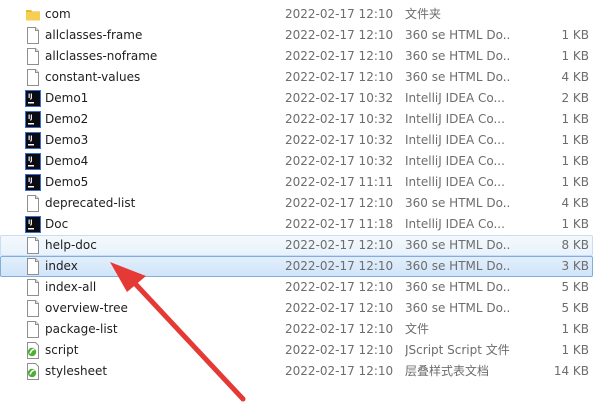 The width and height of the screenshot is (593, 418). What do you see at coordinates (81, 329) in the screenshot?
I see `file-name: package-list` at bounding box center [81, 329].